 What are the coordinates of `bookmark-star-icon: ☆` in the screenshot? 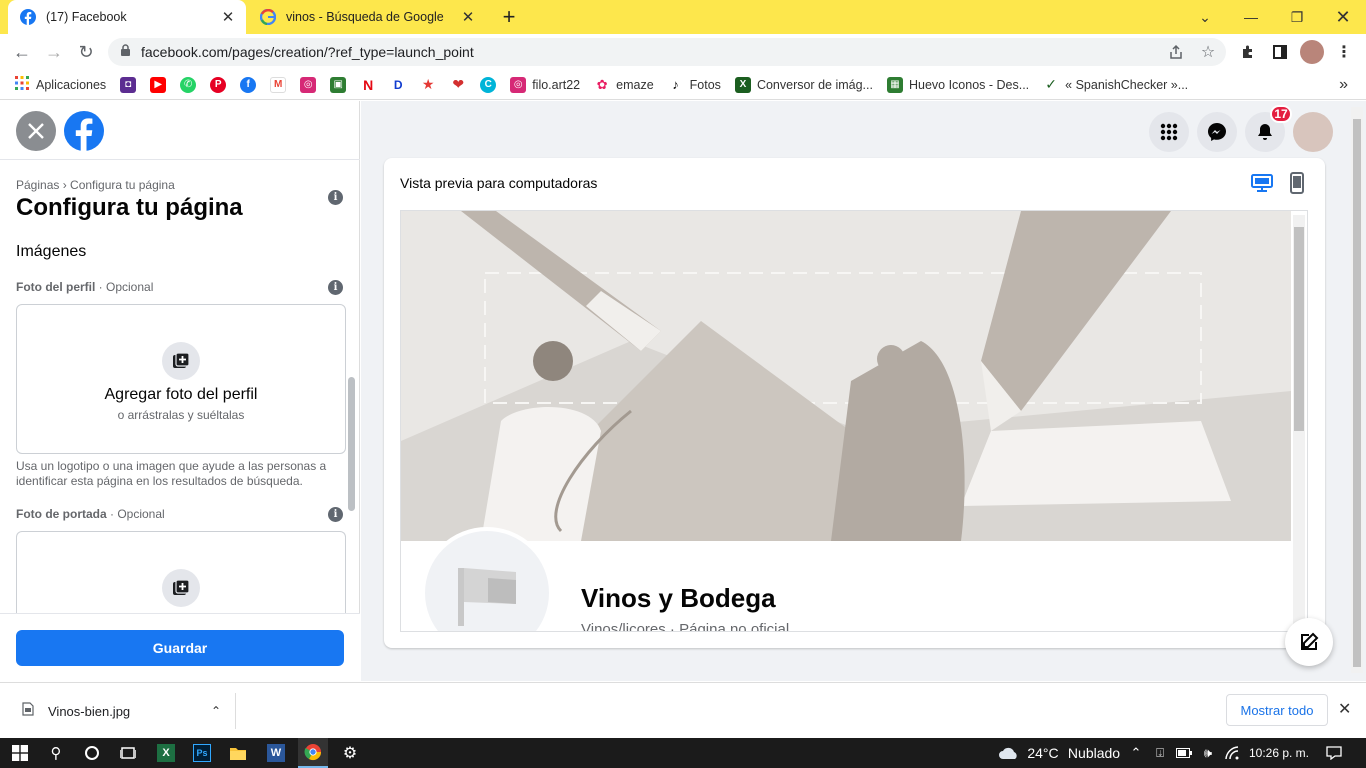 It's located at (1208, 52).